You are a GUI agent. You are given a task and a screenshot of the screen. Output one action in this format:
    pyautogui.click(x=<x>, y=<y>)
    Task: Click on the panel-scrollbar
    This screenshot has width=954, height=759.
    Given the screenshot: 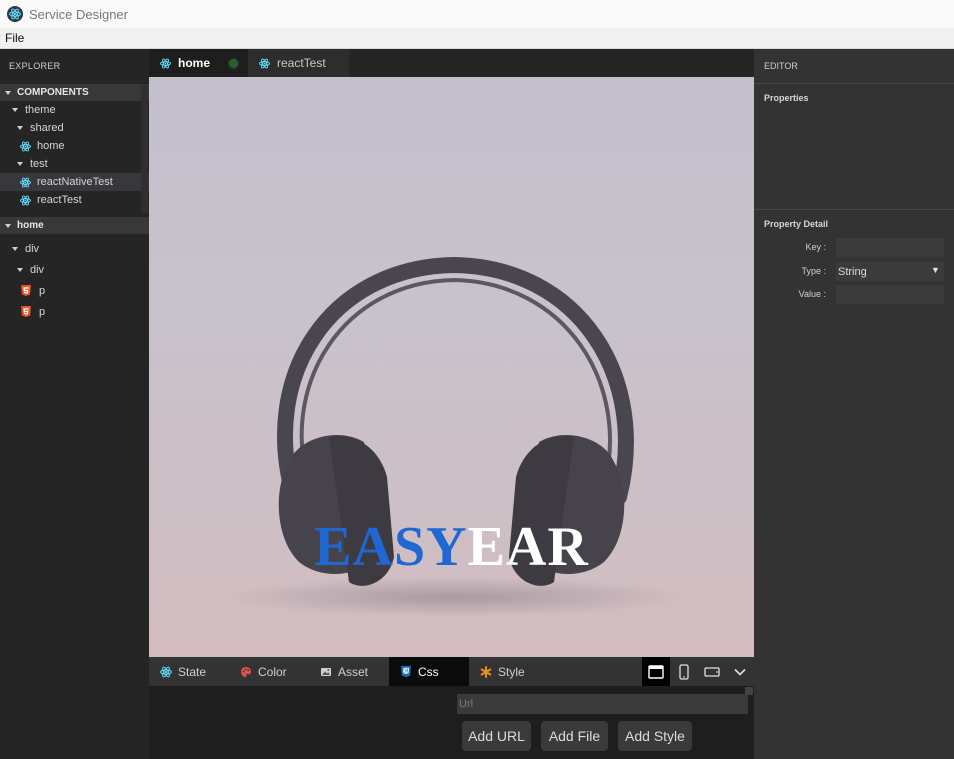 What is the action you would take?
    pyautogui.click(x=749, y=691)
    